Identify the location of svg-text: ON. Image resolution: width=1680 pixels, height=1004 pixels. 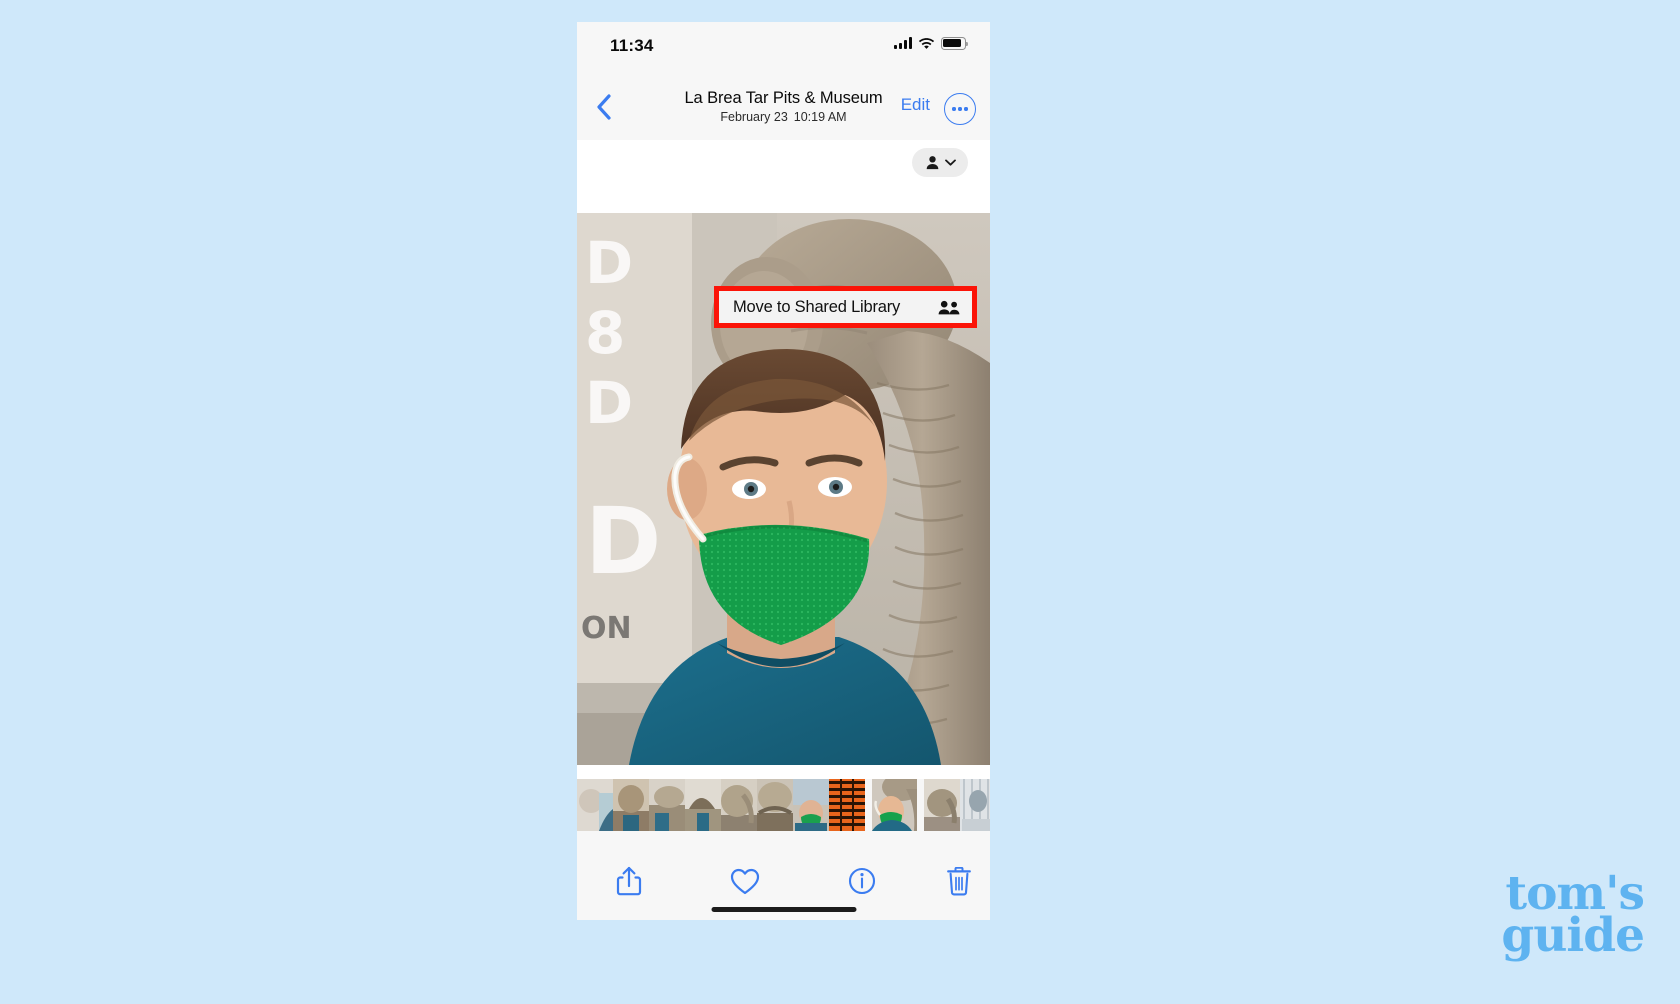
(606, 628).